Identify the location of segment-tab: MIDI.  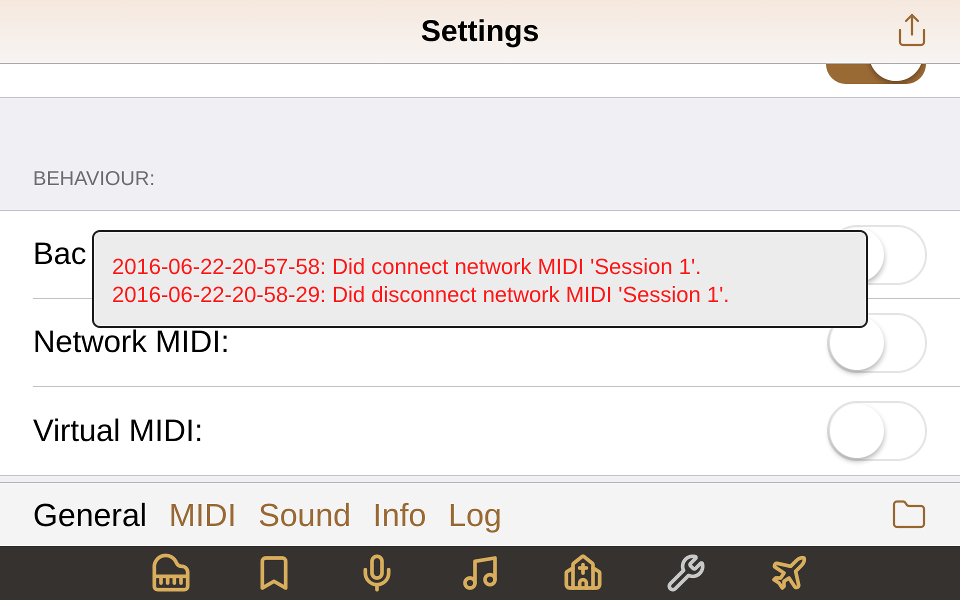
(202, 514).